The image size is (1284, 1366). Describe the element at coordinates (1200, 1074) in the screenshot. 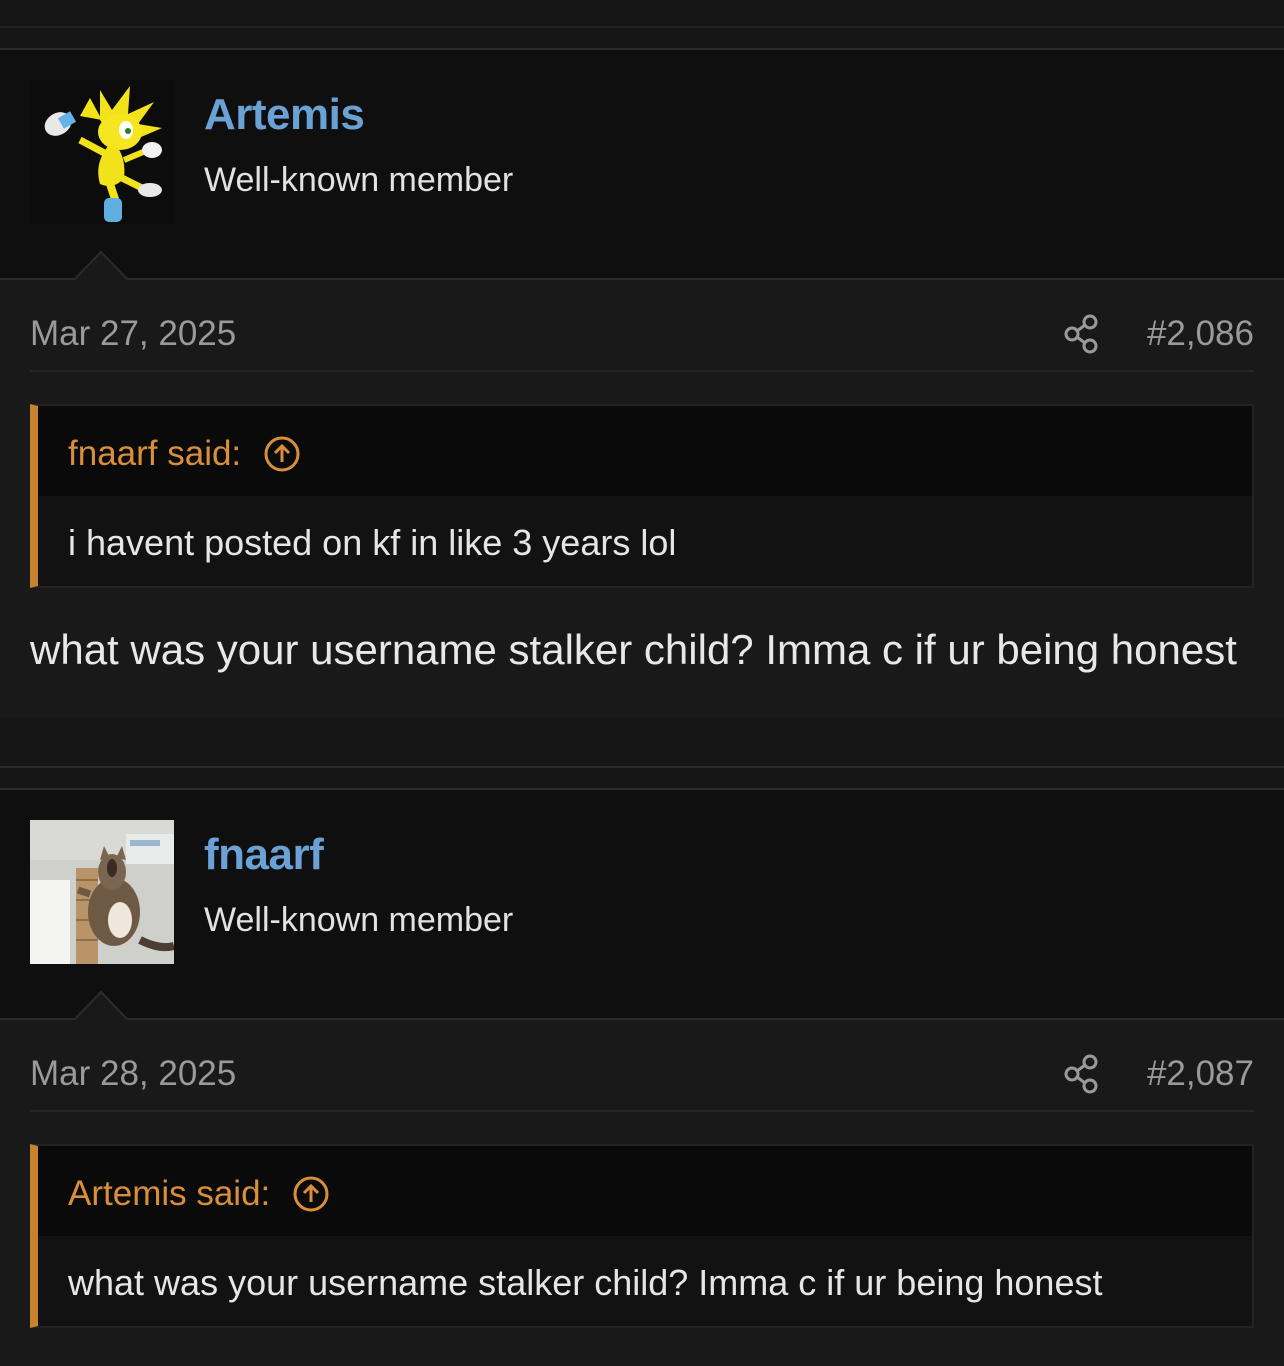

I see `post-number-link: #2,087` at that location.